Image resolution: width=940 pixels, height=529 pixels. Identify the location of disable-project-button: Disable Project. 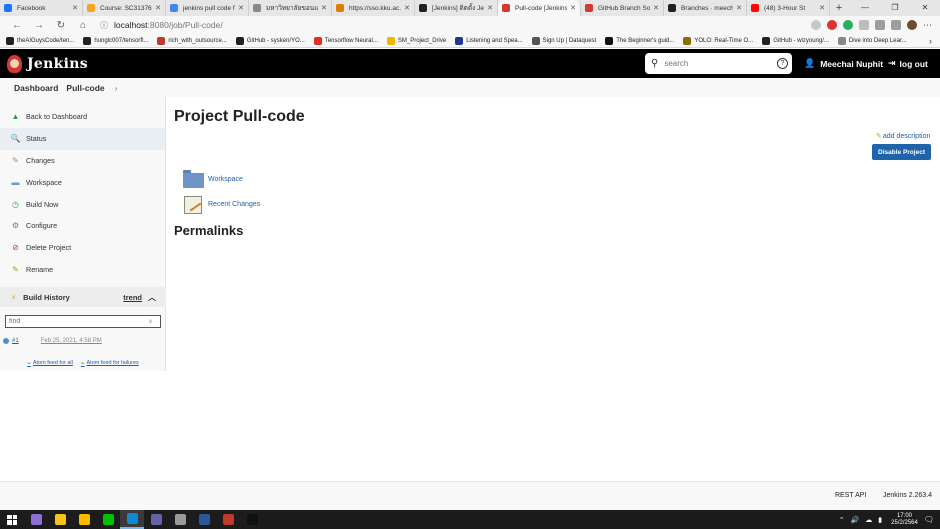
(901, 152).